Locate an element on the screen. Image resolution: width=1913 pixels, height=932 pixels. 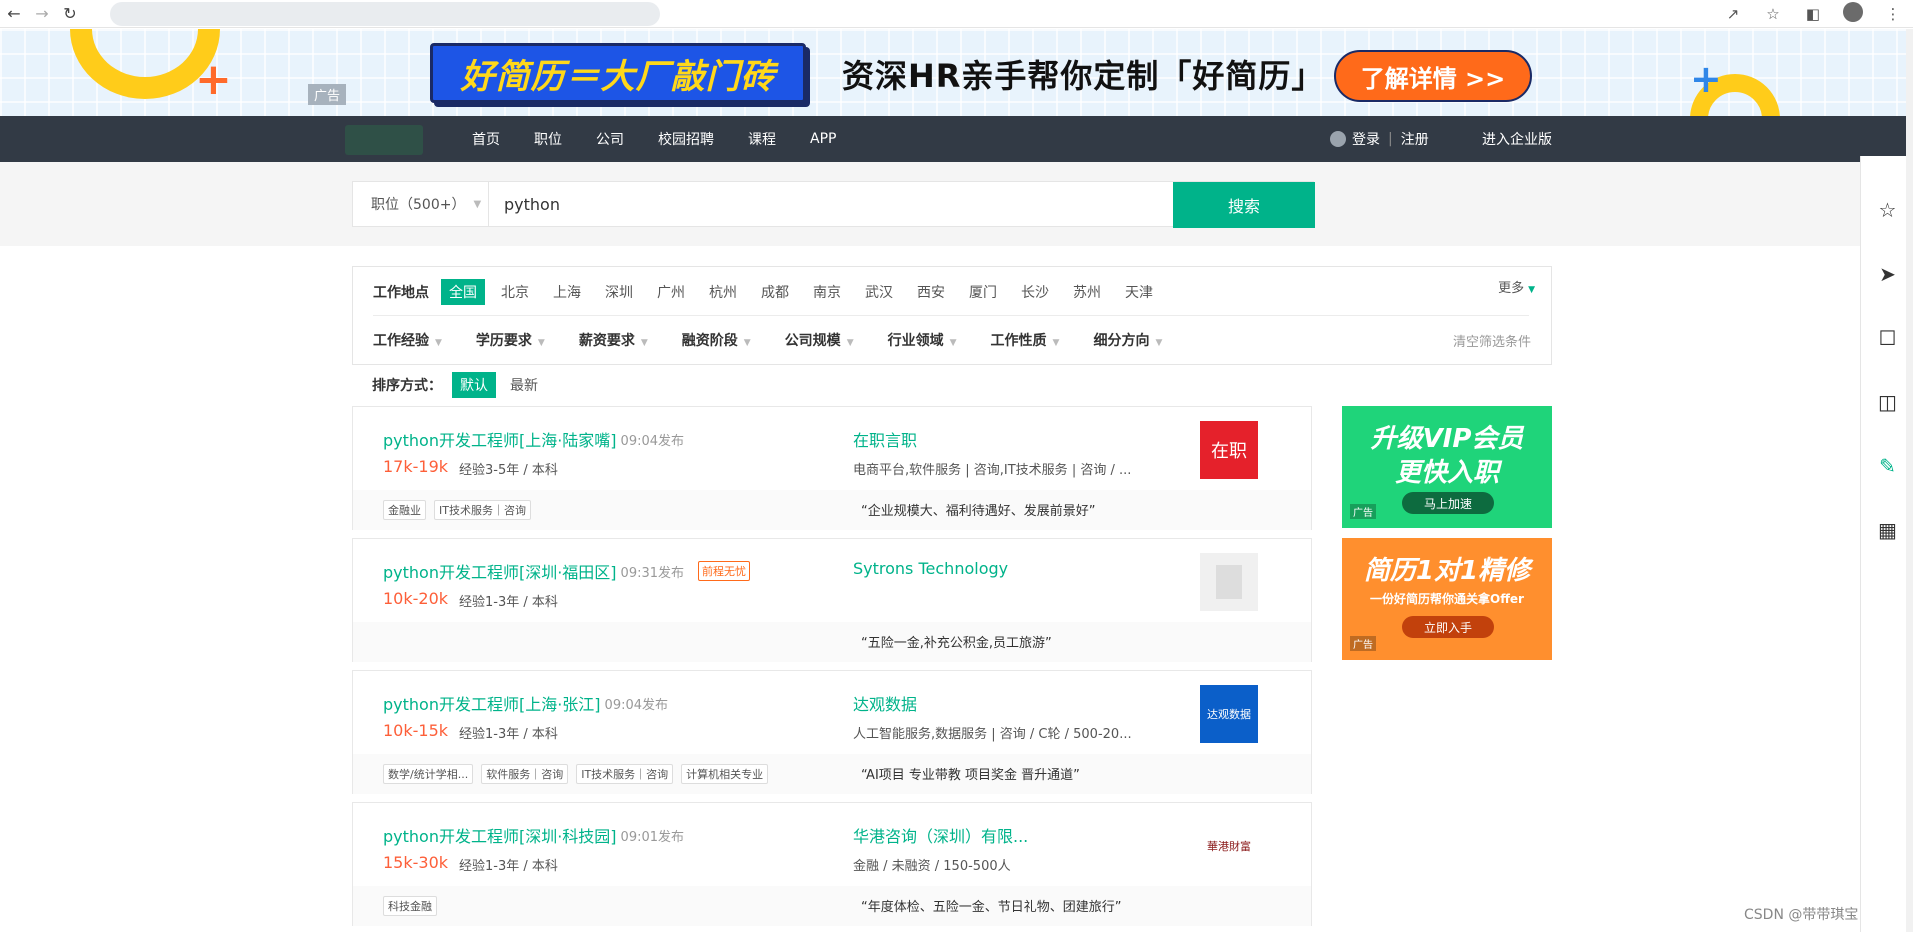
job-tags: 数学/统计学相... 软件服务｜咨询 IT技术服务｜咨询 计算机相关专业 is located at coordinates (579, 774).